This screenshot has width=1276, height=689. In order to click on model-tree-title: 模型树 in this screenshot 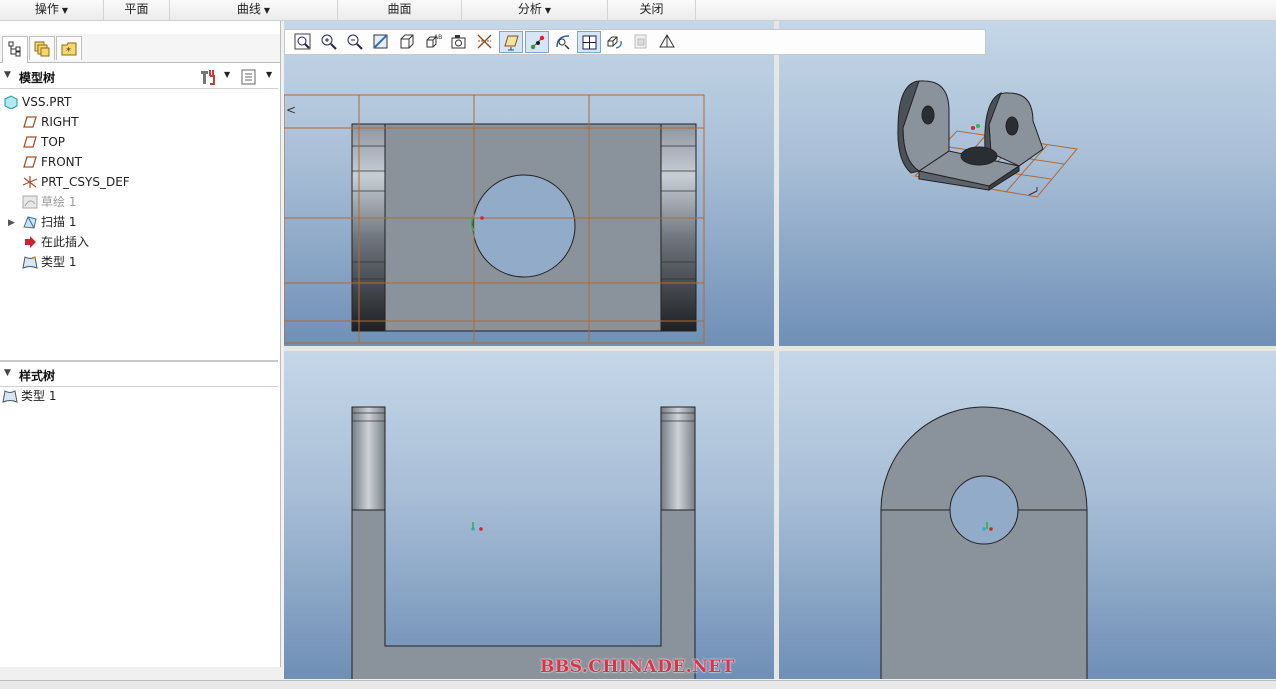, I will do `click(37, 78)`.